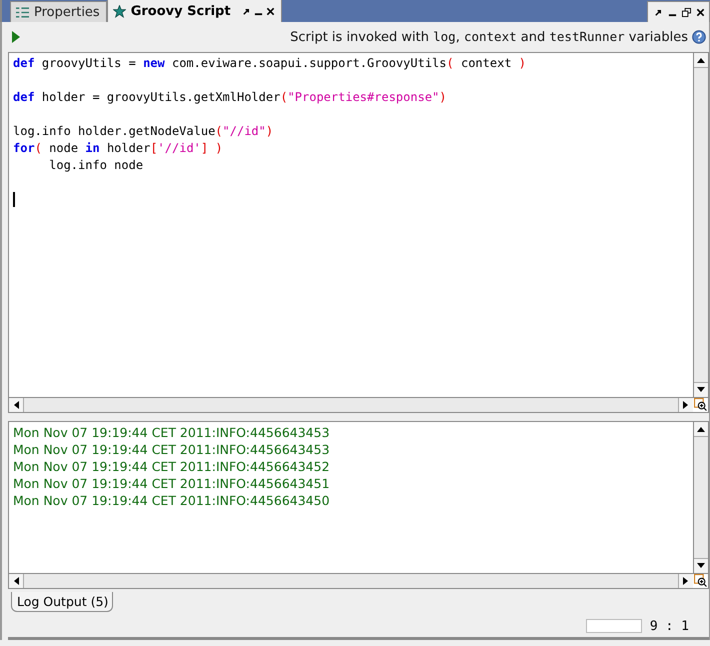 This screenshot has width=710, height=646. Describe the element at coordinates (62, 602) in the screenshot. I see `log-output-tab: Log Output (5)` at that location.